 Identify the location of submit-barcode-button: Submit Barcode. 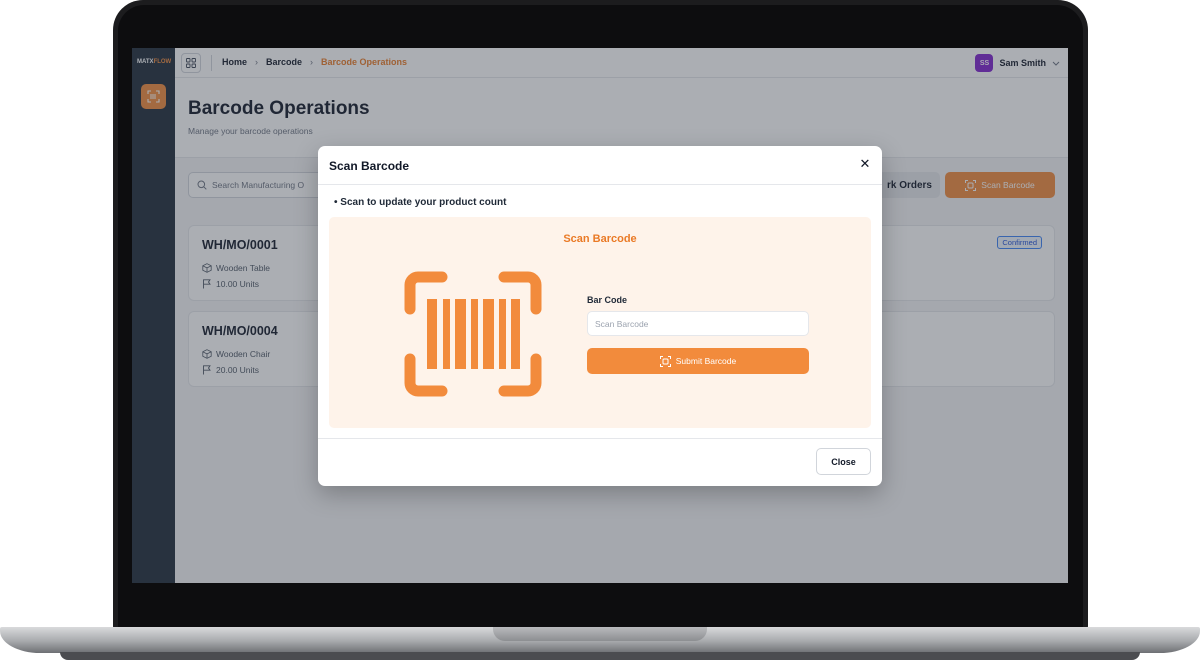
(698, 361).